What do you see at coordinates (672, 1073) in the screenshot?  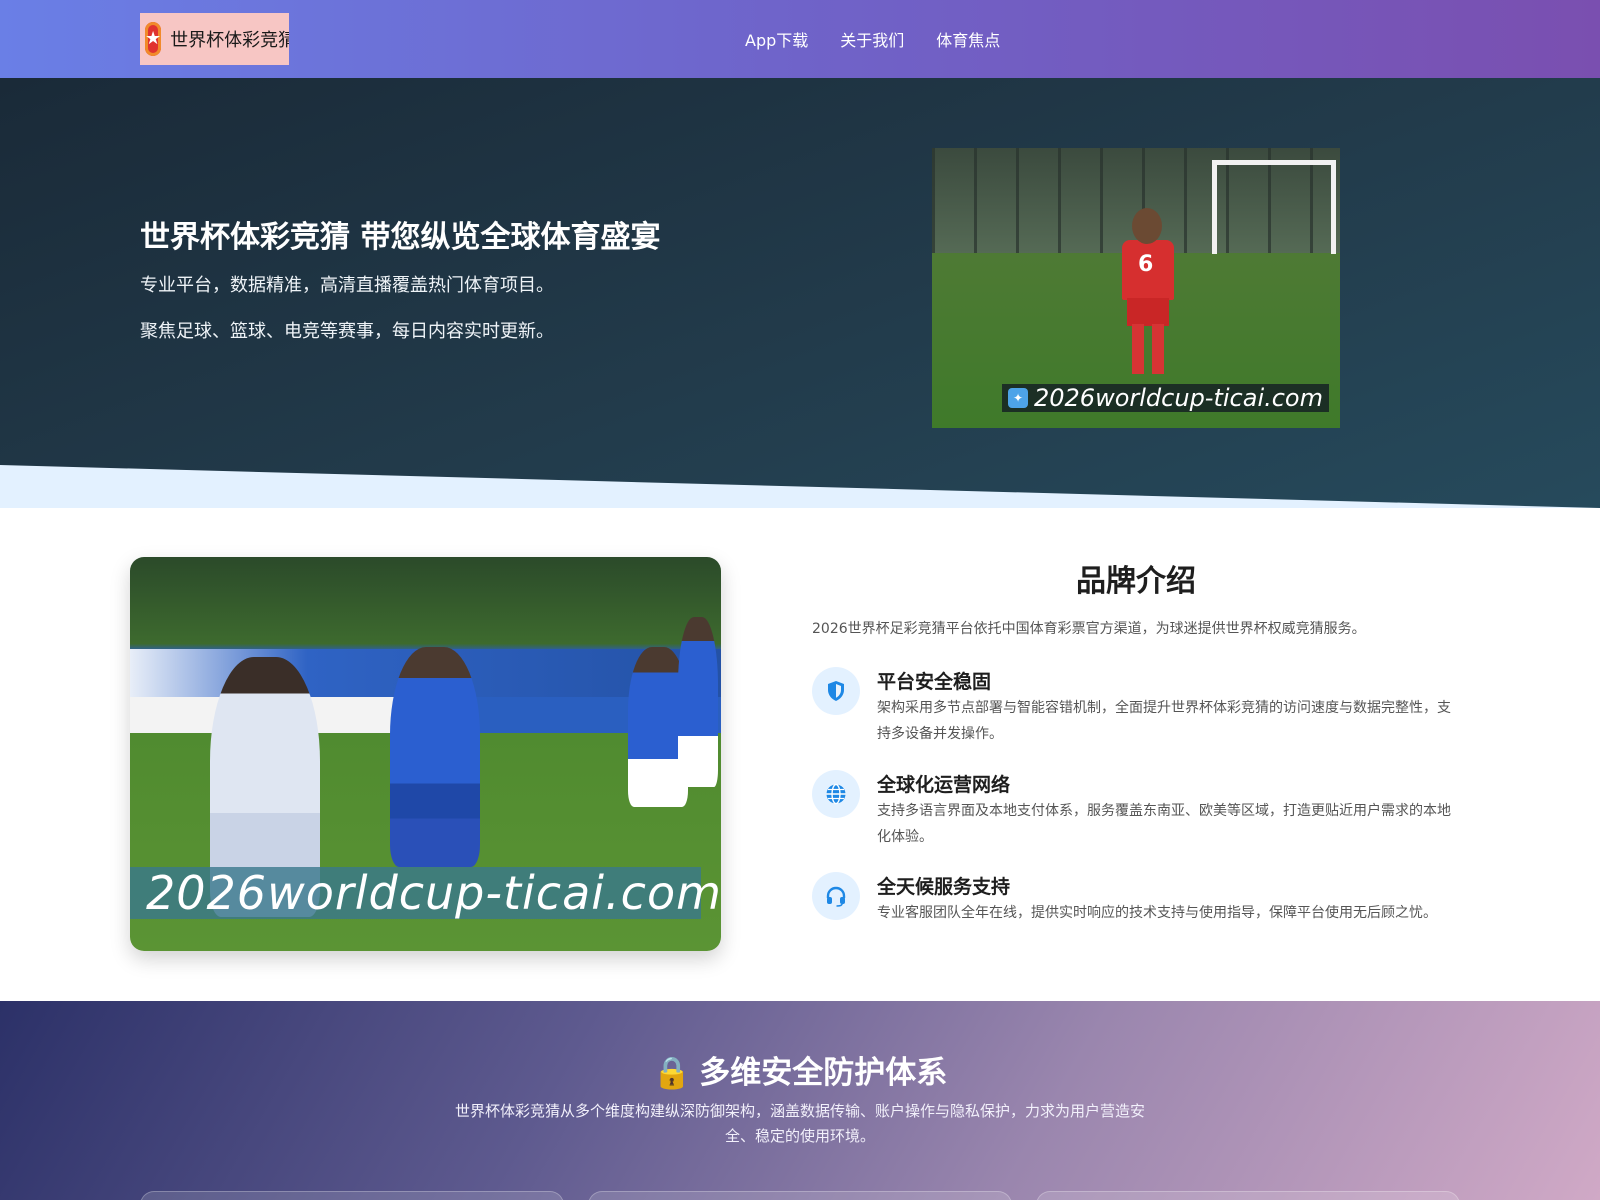 I see `lock-icon: 🔒` at bounding box center [672, 1073].